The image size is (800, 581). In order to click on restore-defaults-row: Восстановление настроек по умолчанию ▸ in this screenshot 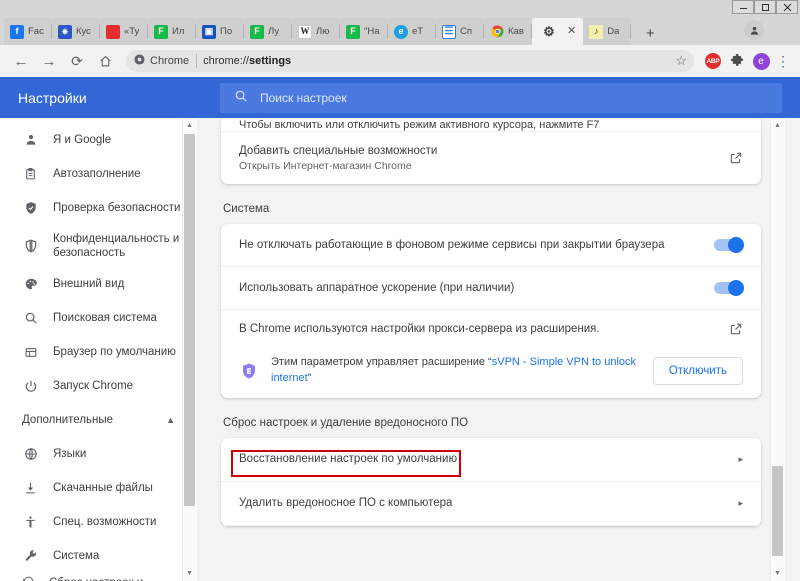, I will do `click(491, 460)`.